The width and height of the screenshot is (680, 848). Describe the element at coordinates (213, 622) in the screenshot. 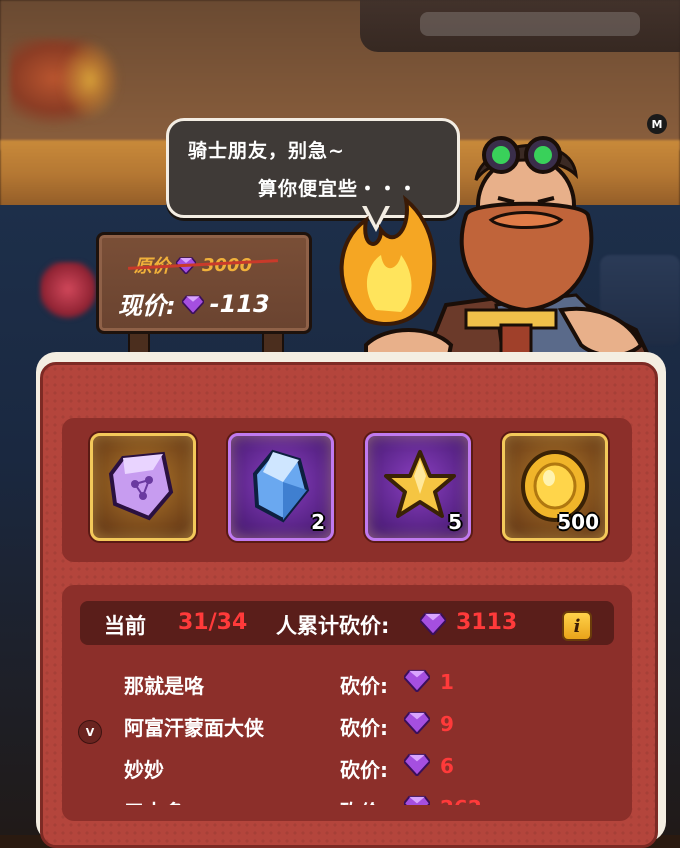

I see `current-progress: 31/34` at that location.